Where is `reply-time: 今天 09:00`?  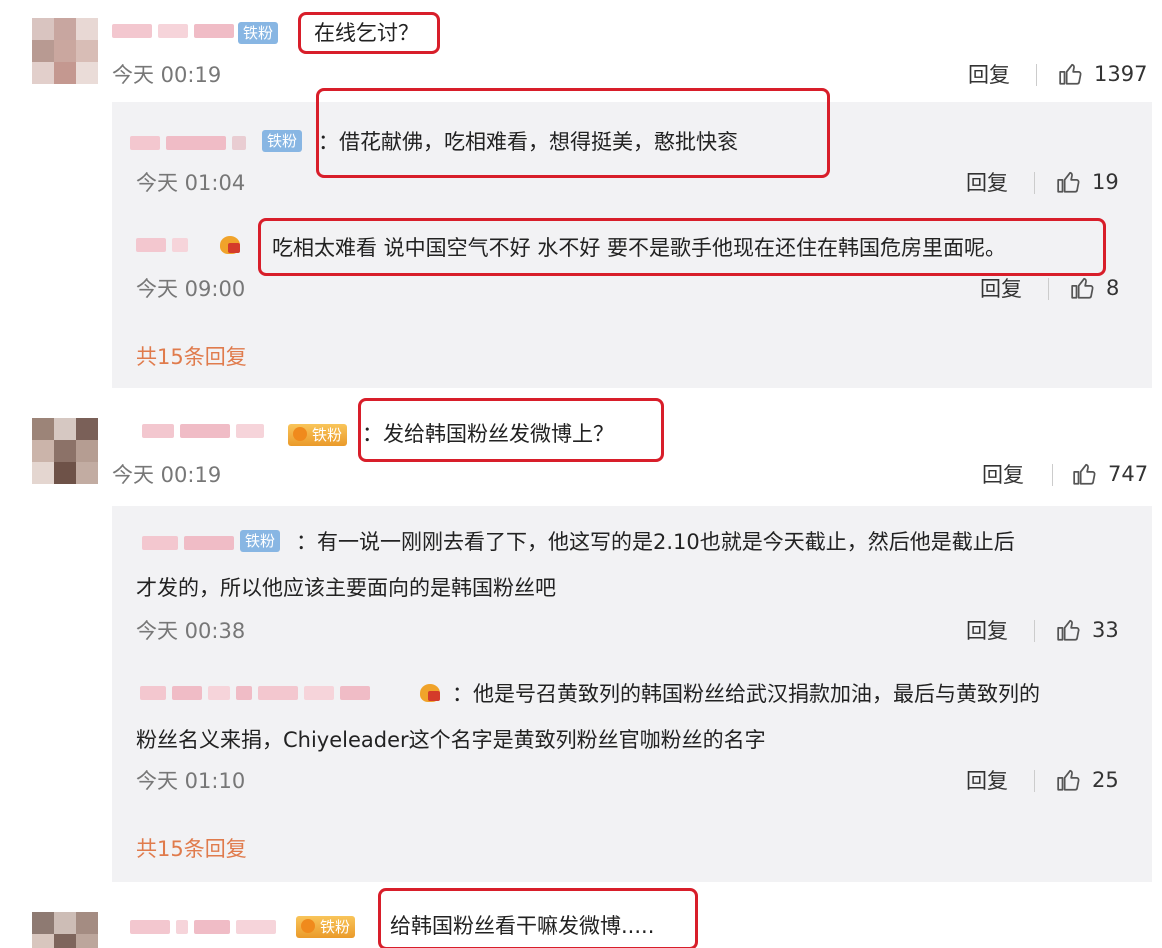
reply-time: 今天 09:00 is located at coordinates (191, 289).